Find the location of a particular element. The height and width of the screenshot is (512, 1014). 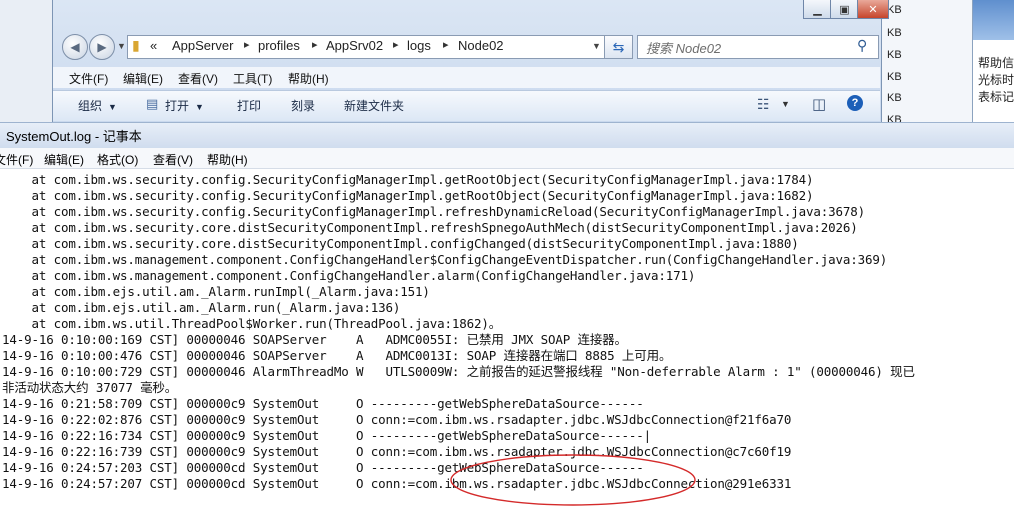

breadcrumb-appsrv02: AppSrv02 is located at coordinates (354, 45).